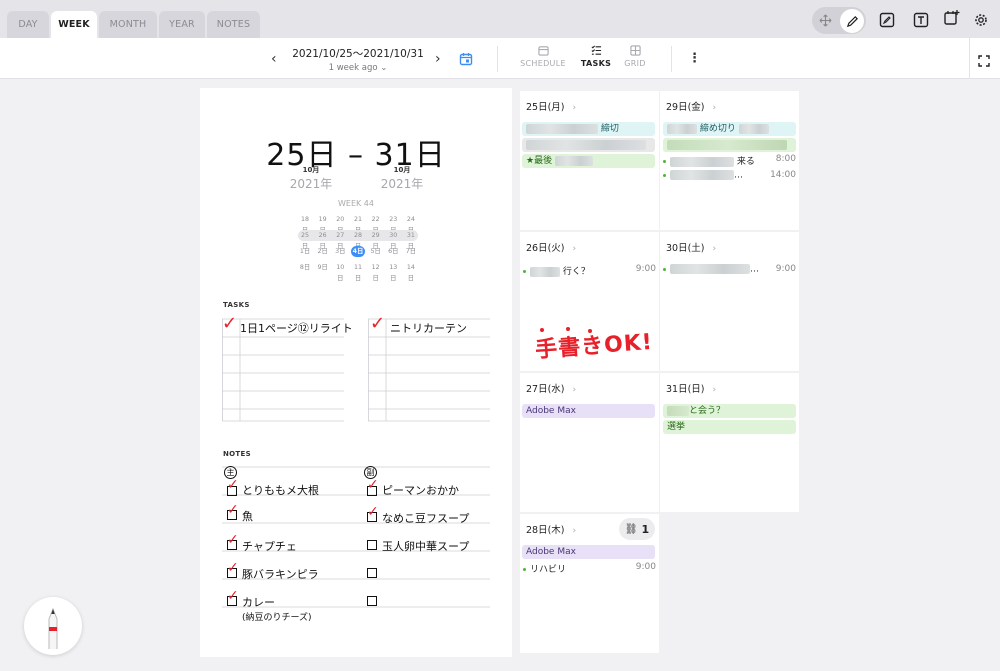 This screenshot has height=671, width=1000. Describe the element at coordinates (376, 224) in the screenshot. I see `mini-day: 22日` at that location.